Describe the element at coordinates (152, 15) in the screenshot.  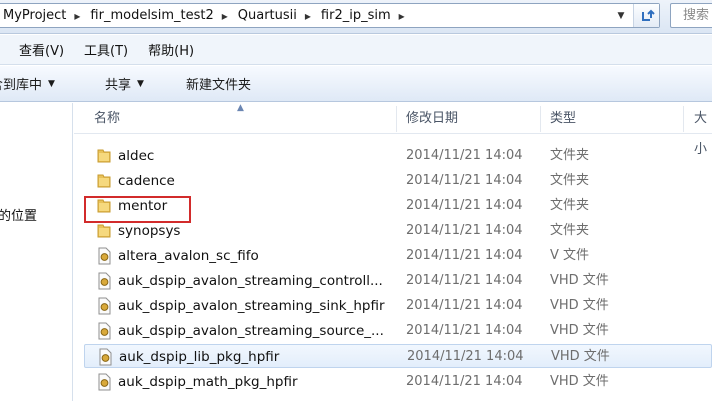
I see `breadcrumb-label: fir_modelsim_test2` at that location.